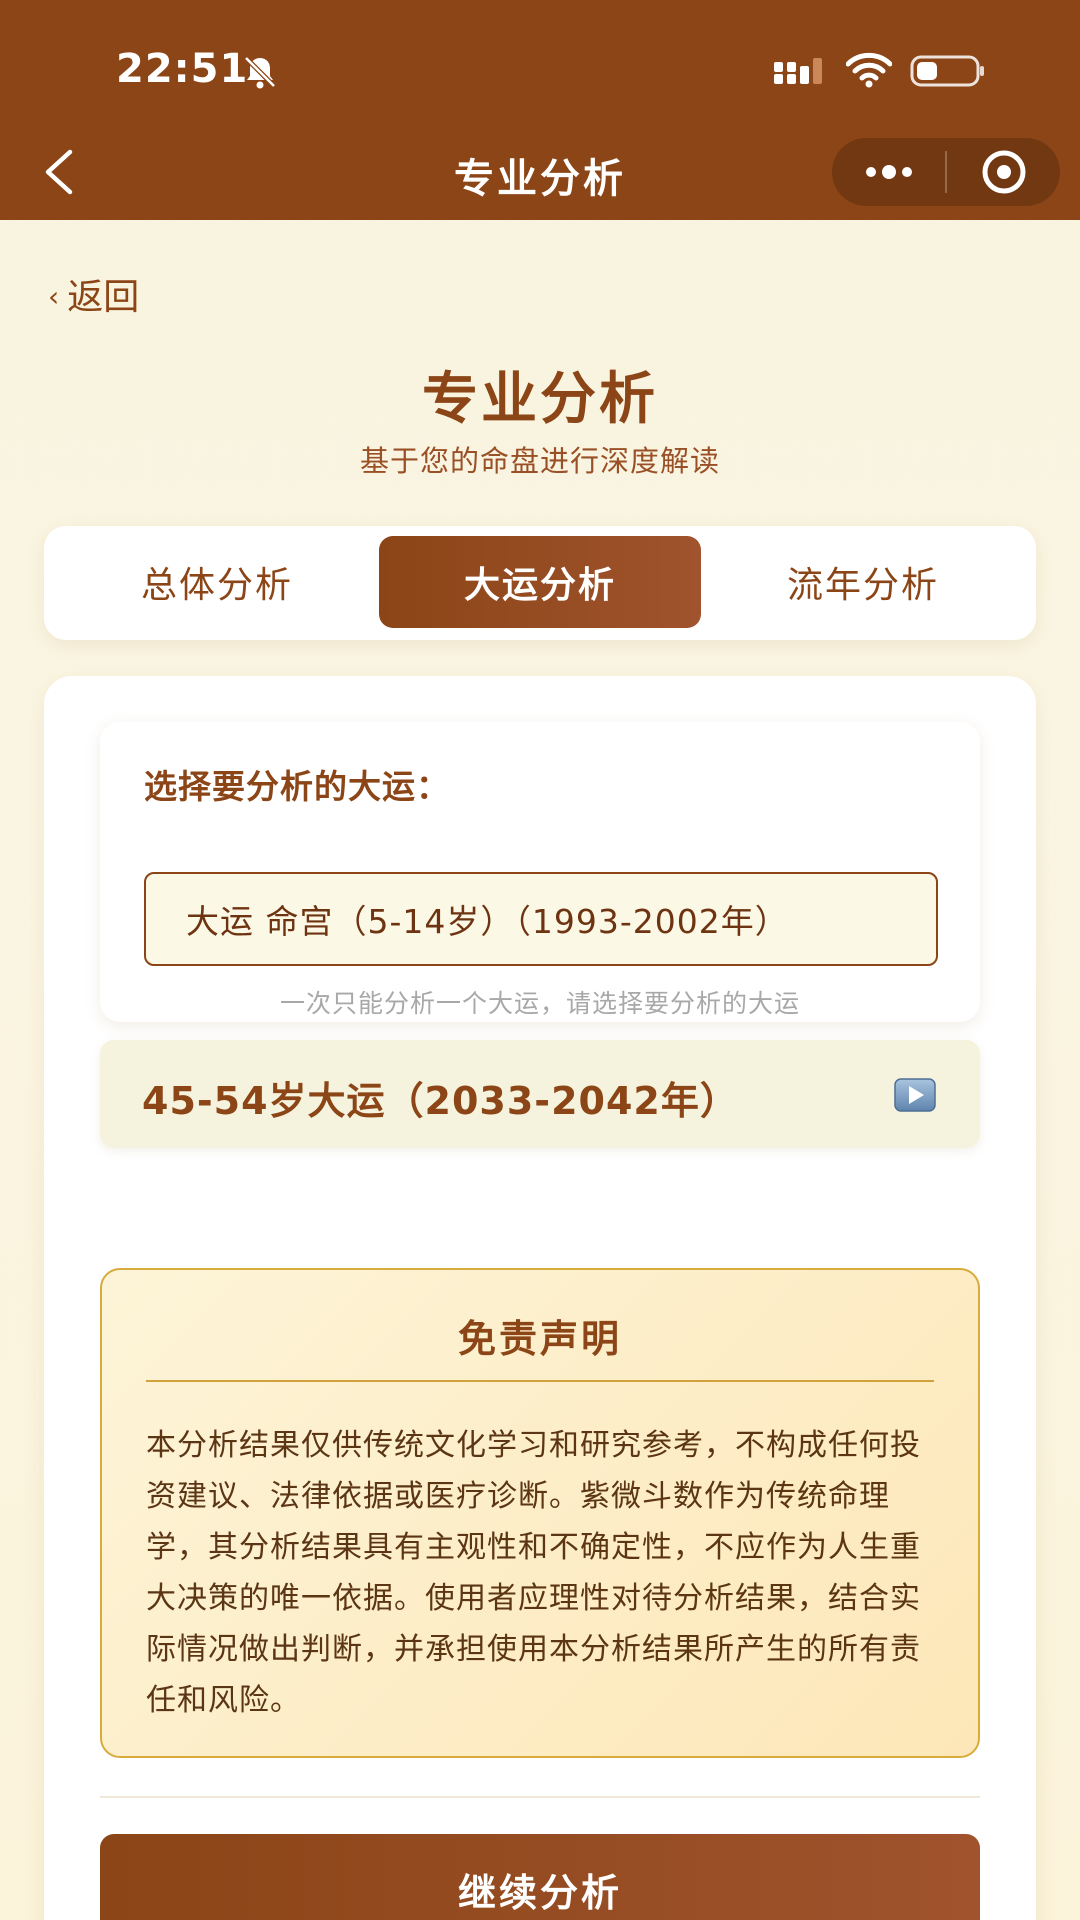 The width and height of the screenshot is (1080, 1920). What do you see at coordinates (540, 1877) in the screenshot?
I see `continue-analysis-button: 继续分析` at bounding box center [540, 1877].